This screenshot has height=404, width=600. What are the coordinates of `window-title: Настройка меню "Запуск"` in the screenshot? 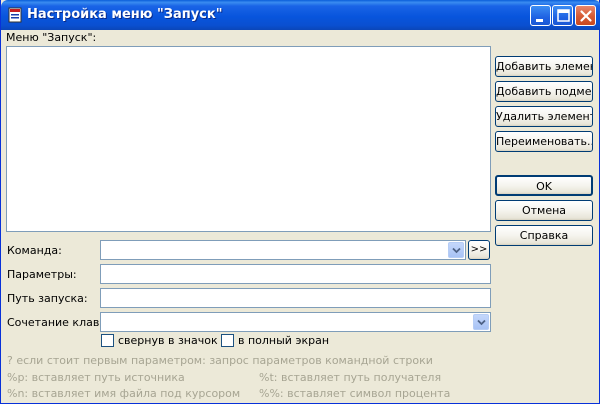 It's located at (125, 14).